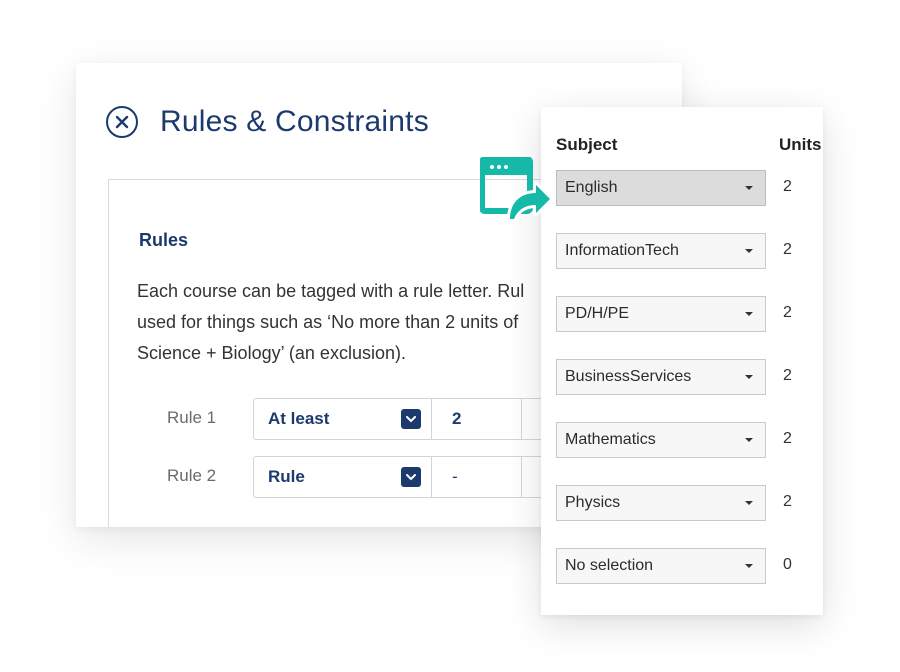  What do you see at coordinates (661, 440) in the screenshot?
I see `subject-select: Mathematics` at bounding box center [661, 440].